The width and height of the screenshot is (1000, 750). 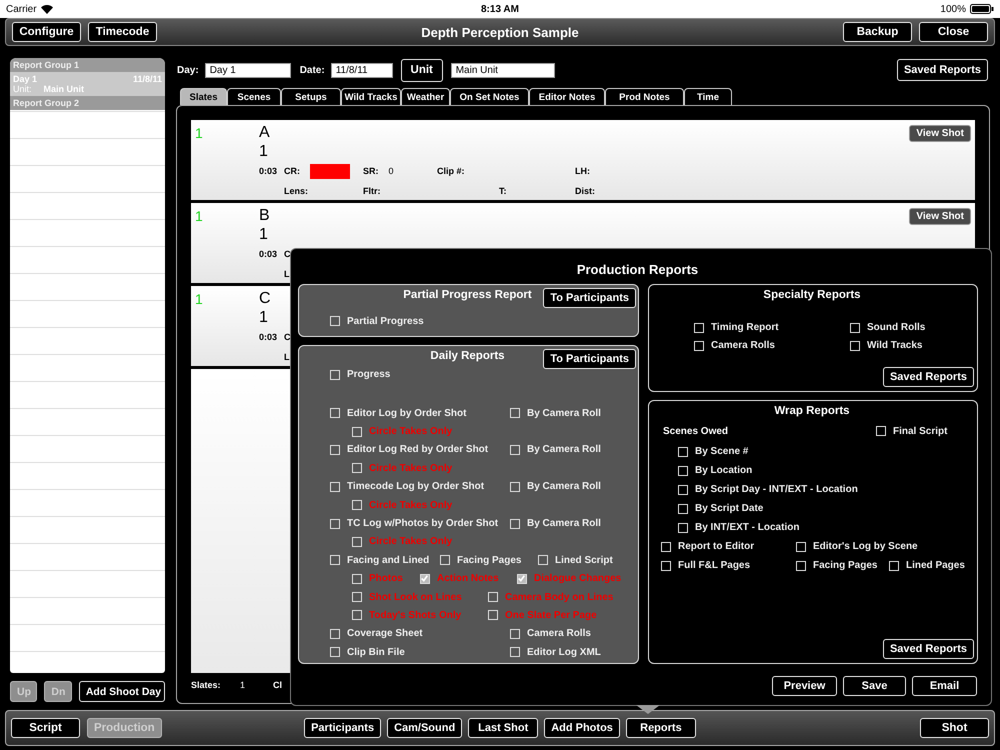 I want to click on toolbar-button: Cam/Sound, so click(x=424, y=728).